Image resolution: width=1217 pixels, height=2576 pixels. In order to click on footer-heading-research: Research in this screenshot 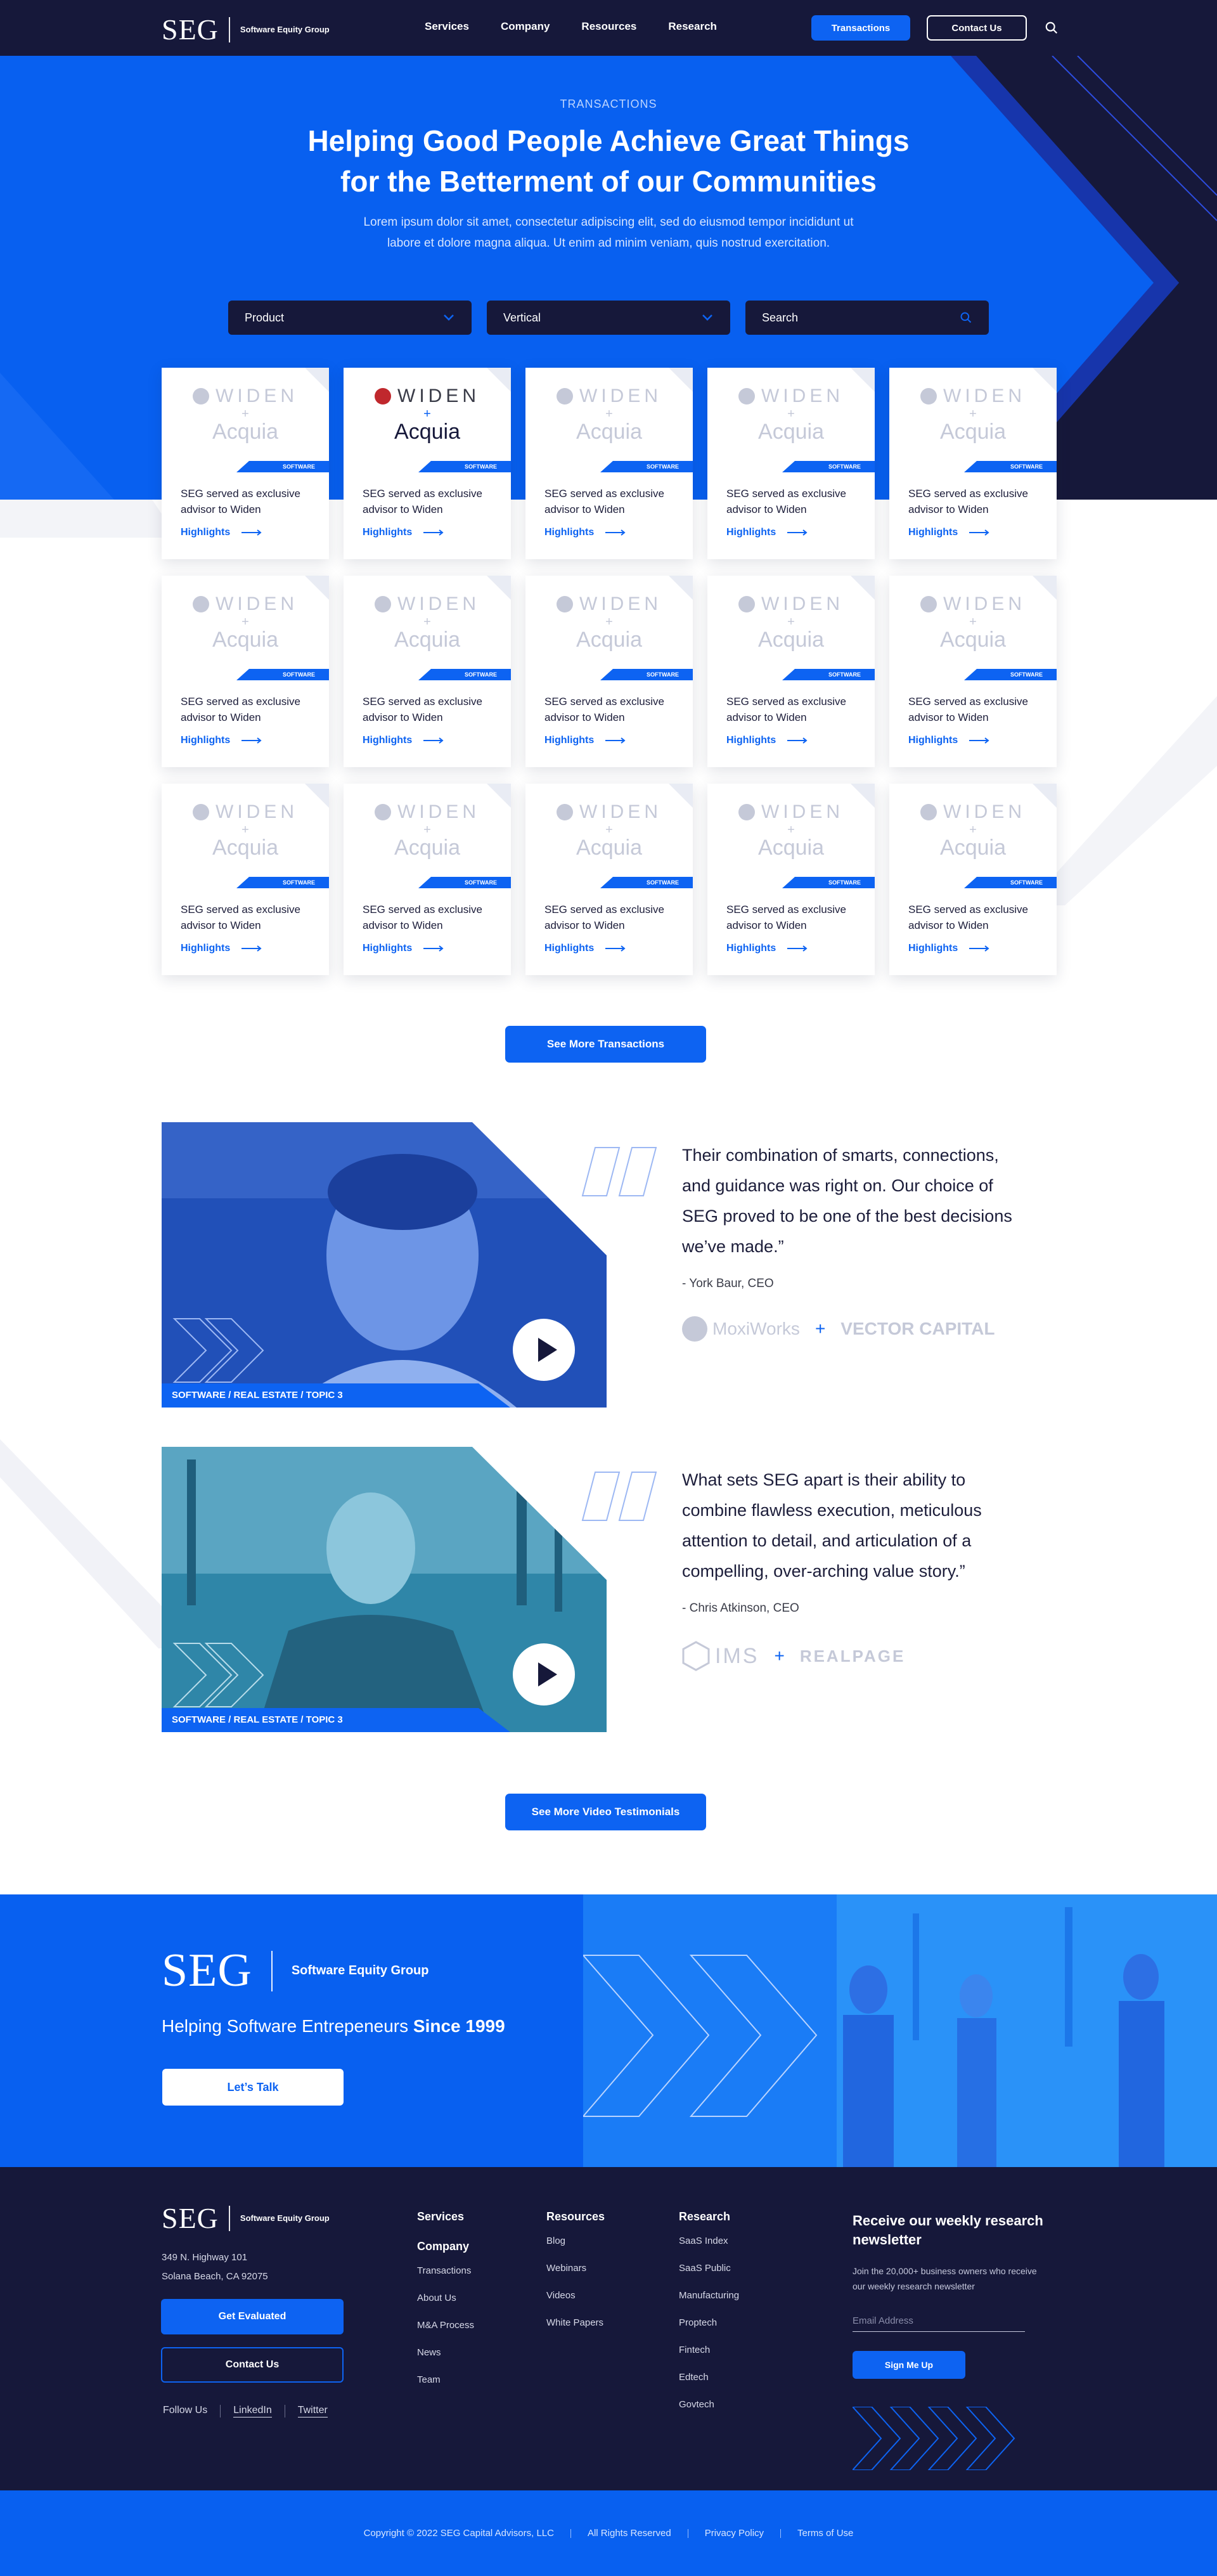, I will do `click(709, 2216)`.